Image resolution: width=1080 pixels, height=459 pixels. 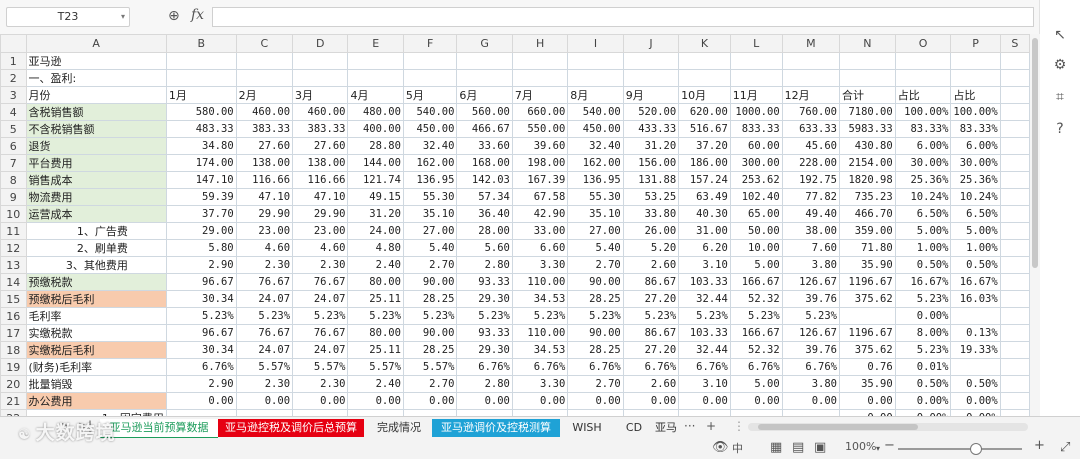 What do you see at coordinates (96, 43) in the screenshot?
I see `column-header: A` at bounding box center [96, 43].